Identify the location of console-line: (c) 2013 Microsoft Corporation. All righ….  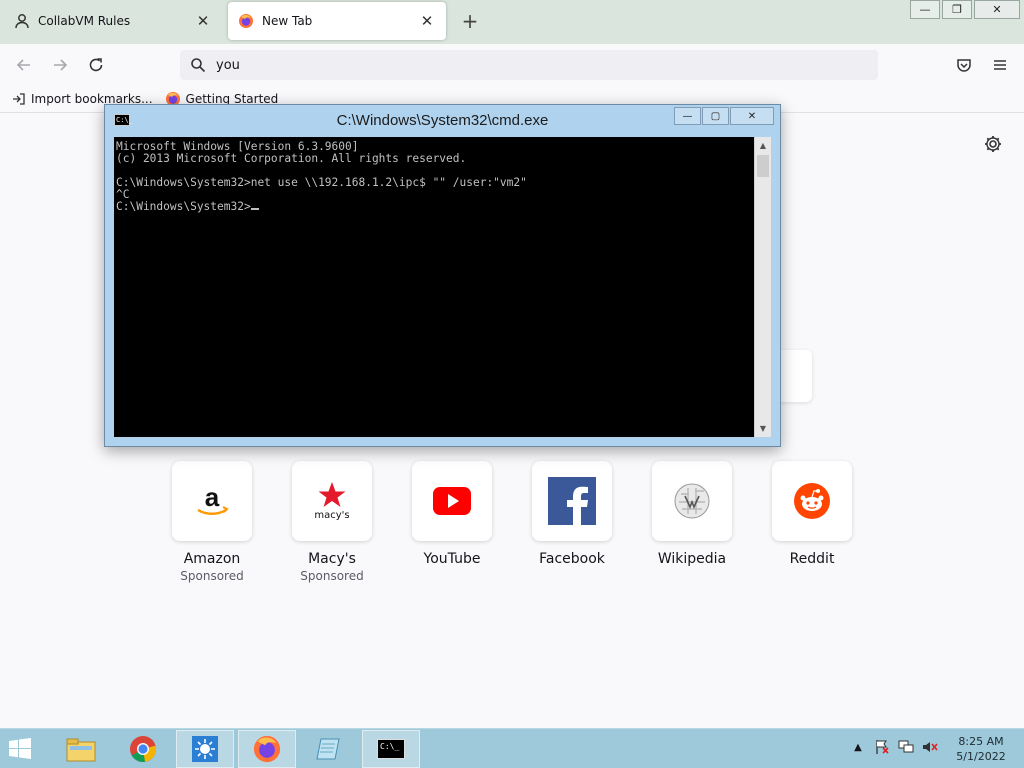
(291, 158).